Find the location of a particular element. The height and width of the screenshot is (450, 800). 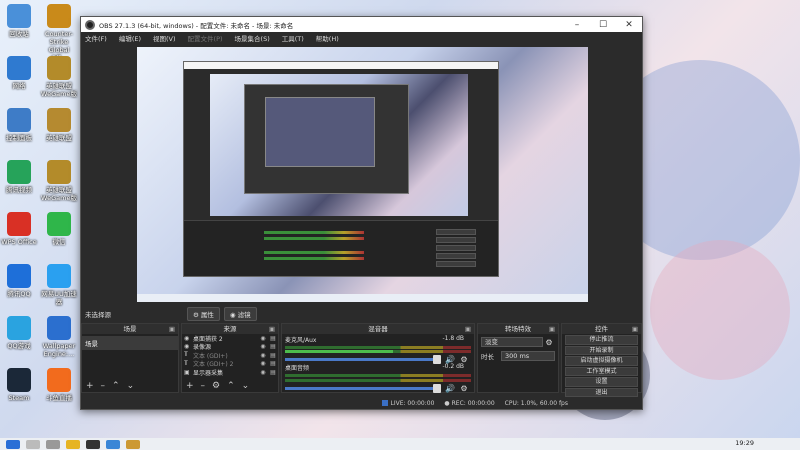

scene-item: 场景 is located at coordinates (130, 343).